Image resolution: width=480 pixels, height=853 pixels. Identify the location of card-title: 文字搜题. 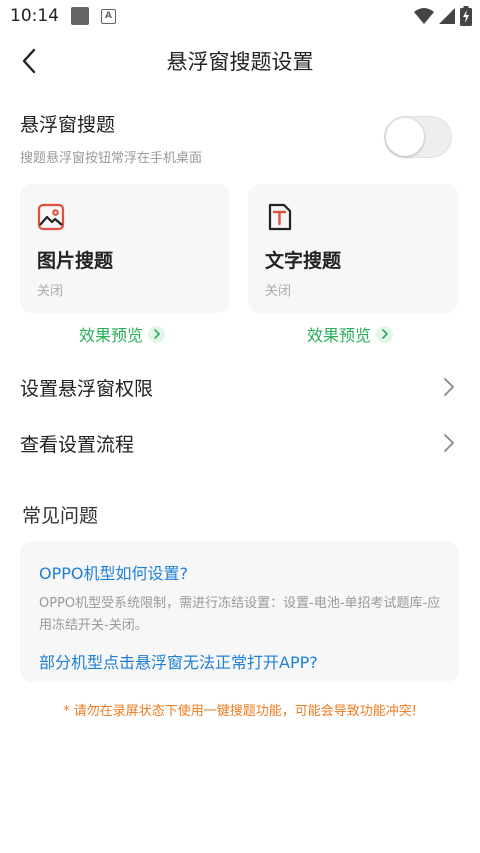
(303, 261).